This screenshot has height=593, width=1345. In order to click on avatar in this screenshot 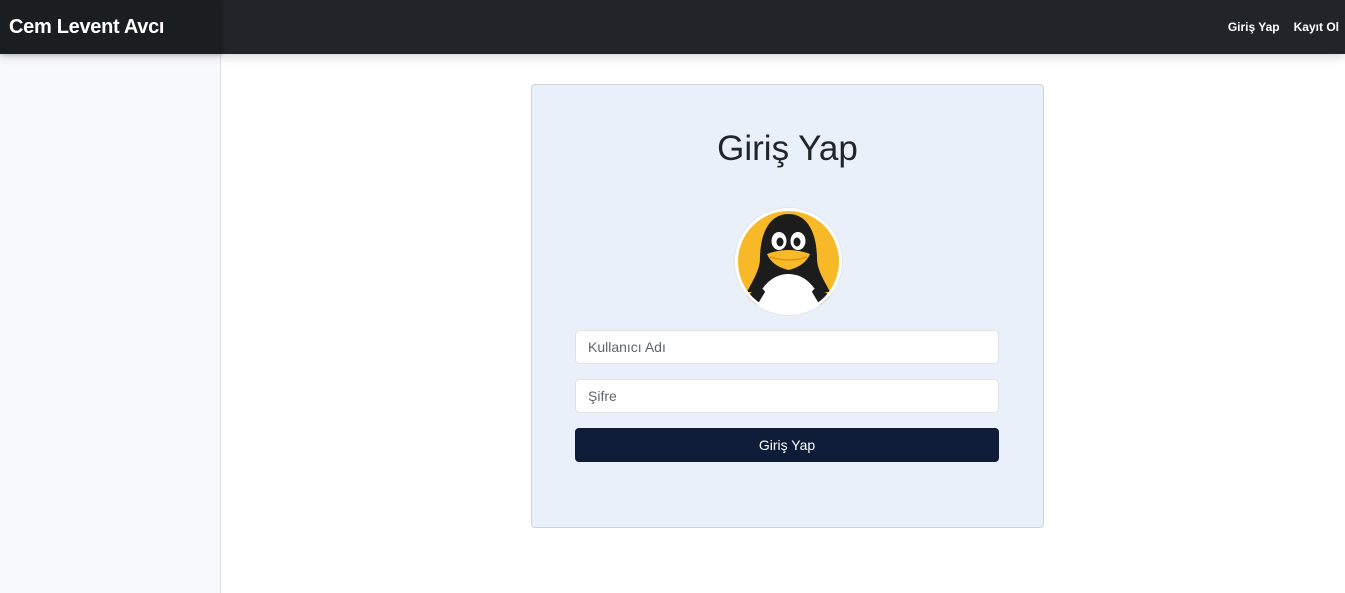, I will do `click(788, 261)`.